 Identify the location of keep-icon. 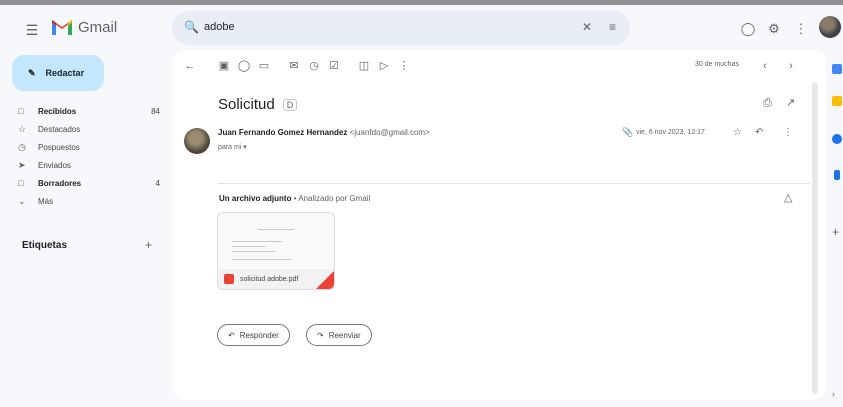
(837, 101).